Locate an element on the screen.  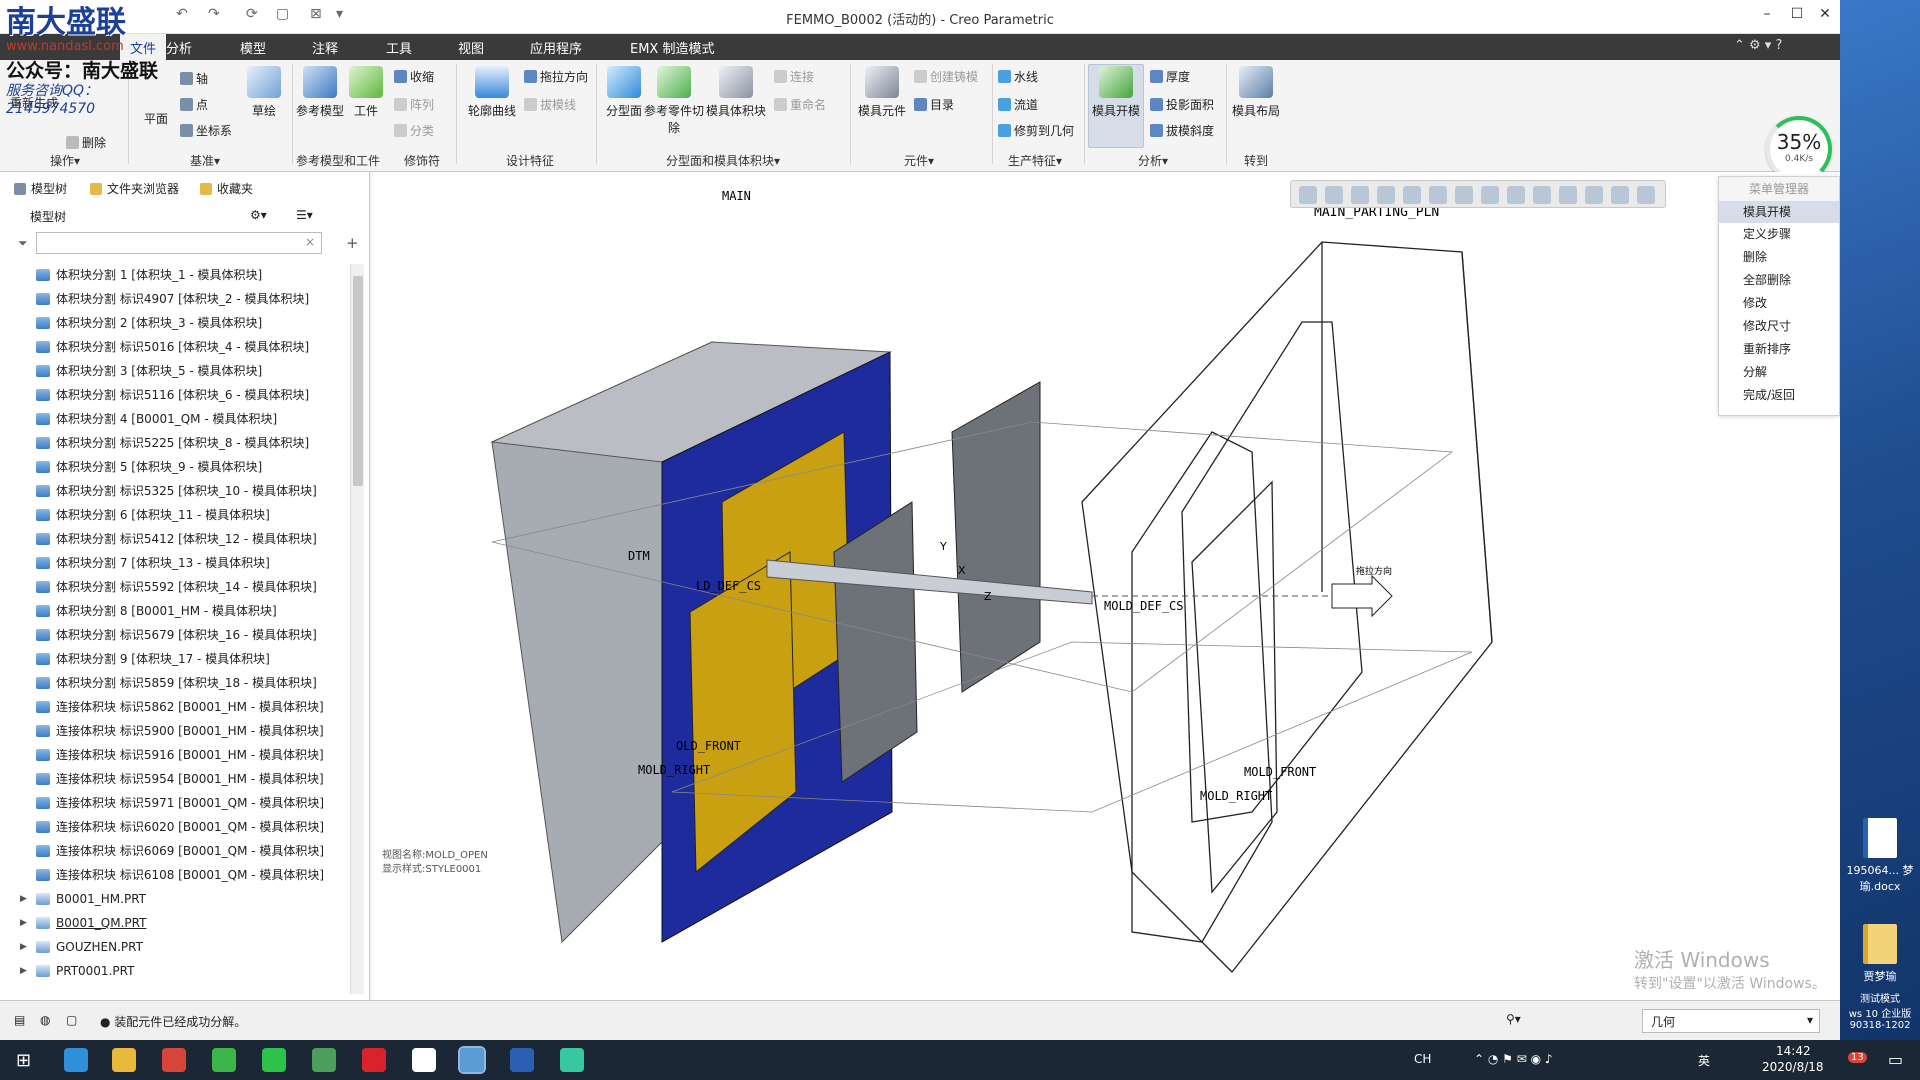
clock-time: 14:42 is located at coordinates (1793, 1051).